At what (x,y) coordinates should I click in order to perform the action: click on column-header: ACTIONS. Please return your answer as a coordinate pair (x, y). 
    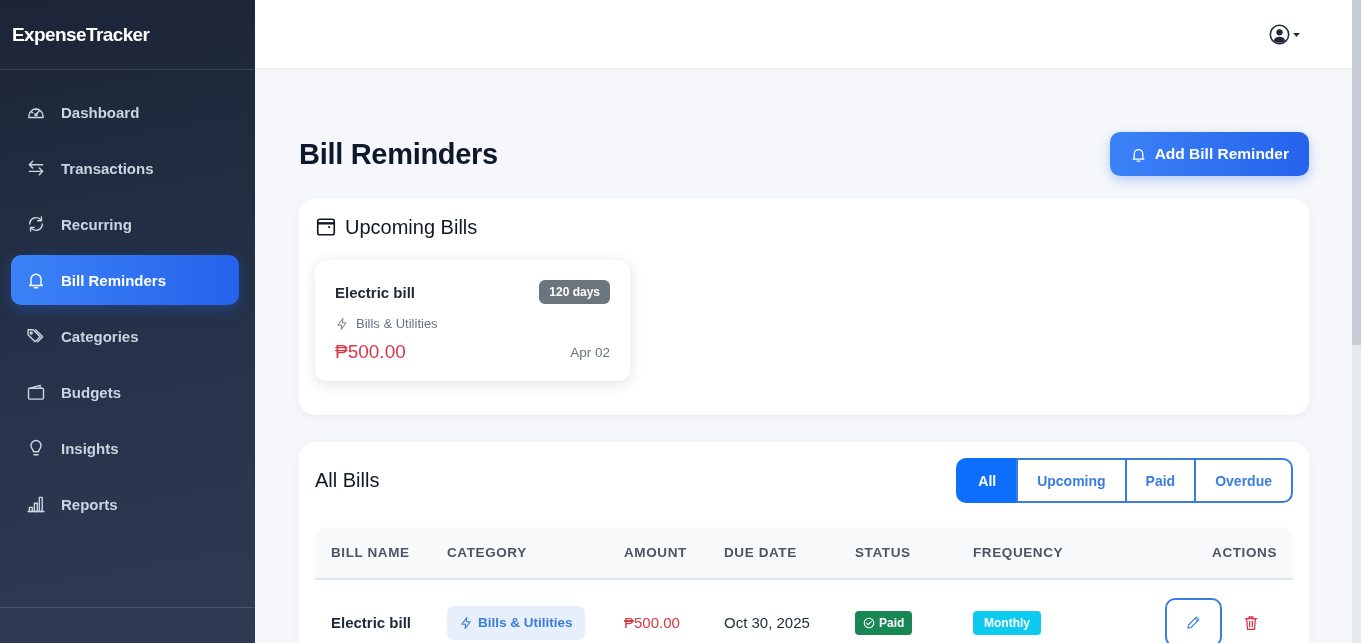
    Looking at the image, I should click on (1244, 552).